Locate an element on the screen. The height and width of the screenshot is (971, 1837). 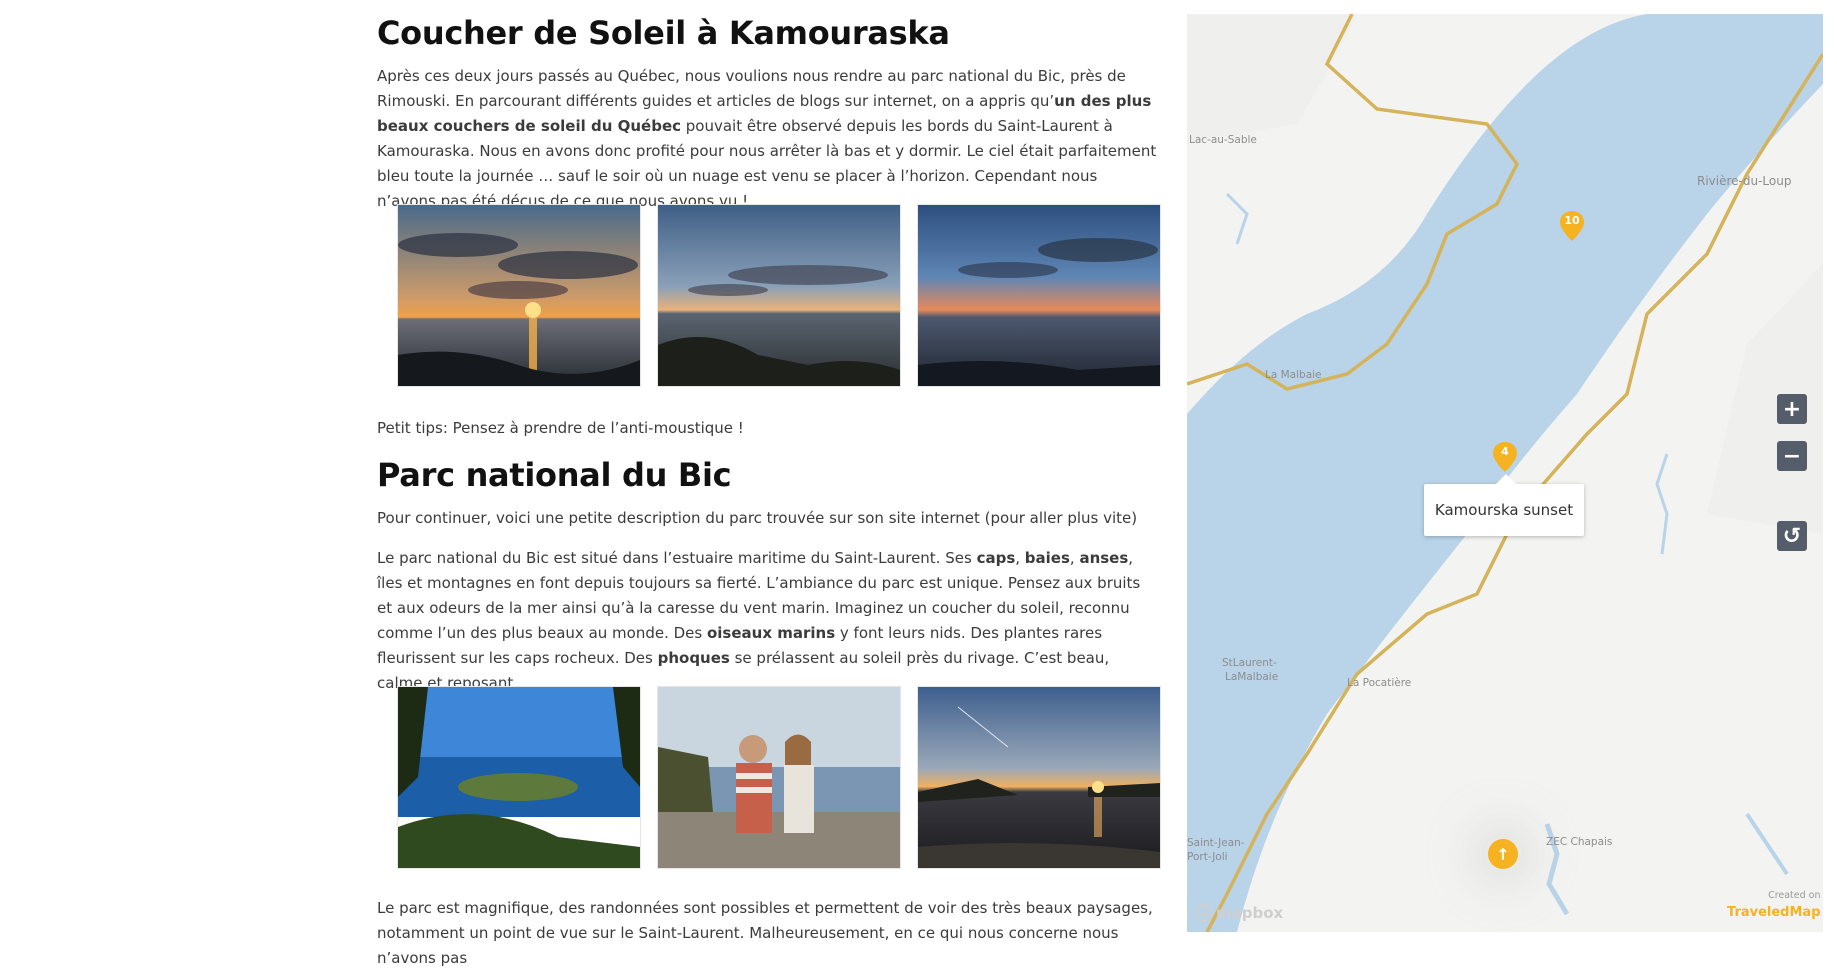
place-stlaurent-1: StLaurent- is located at coordinates (1249, 663).